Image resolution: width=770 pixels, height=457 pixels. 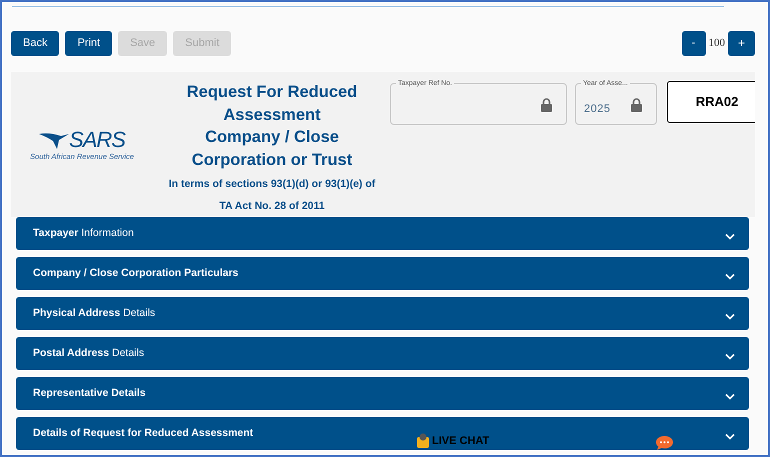 I want to click on accordion-header: Postal Address Details, so click(x=382, y=353).